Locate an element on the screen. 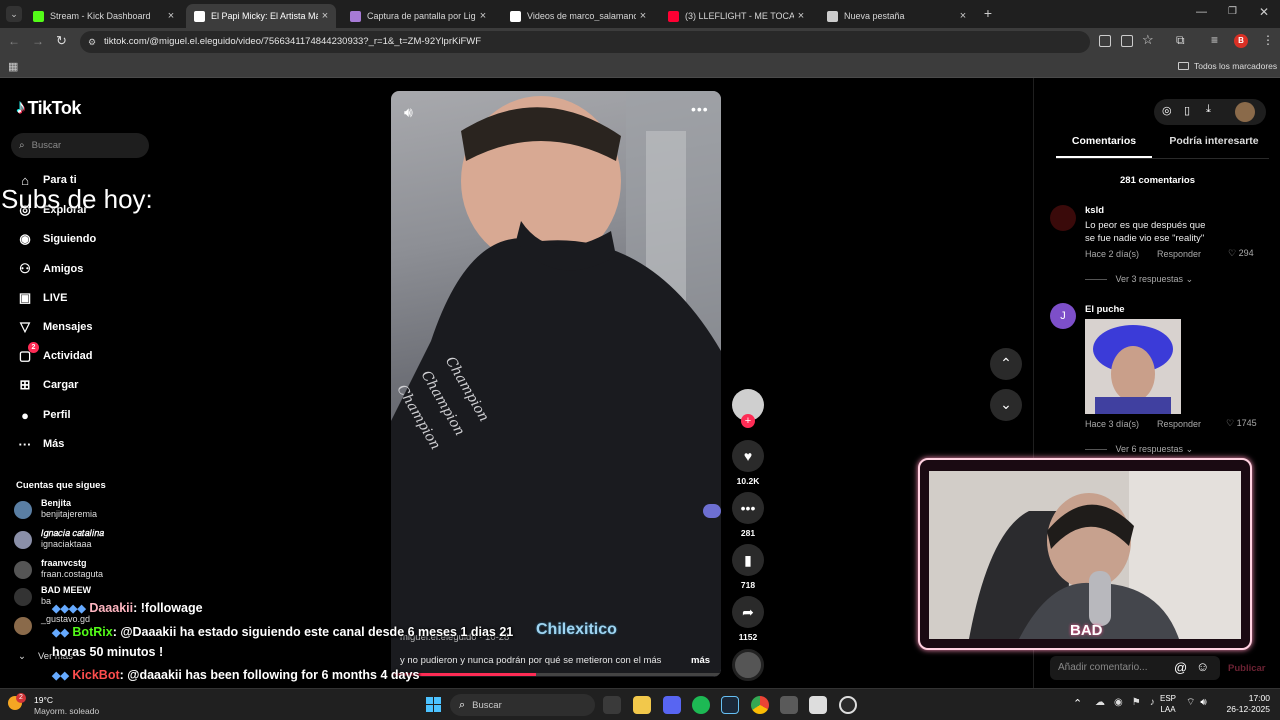  nav-item-actividad: ▢ 2 Actividad is located at coordinates (54, 354).